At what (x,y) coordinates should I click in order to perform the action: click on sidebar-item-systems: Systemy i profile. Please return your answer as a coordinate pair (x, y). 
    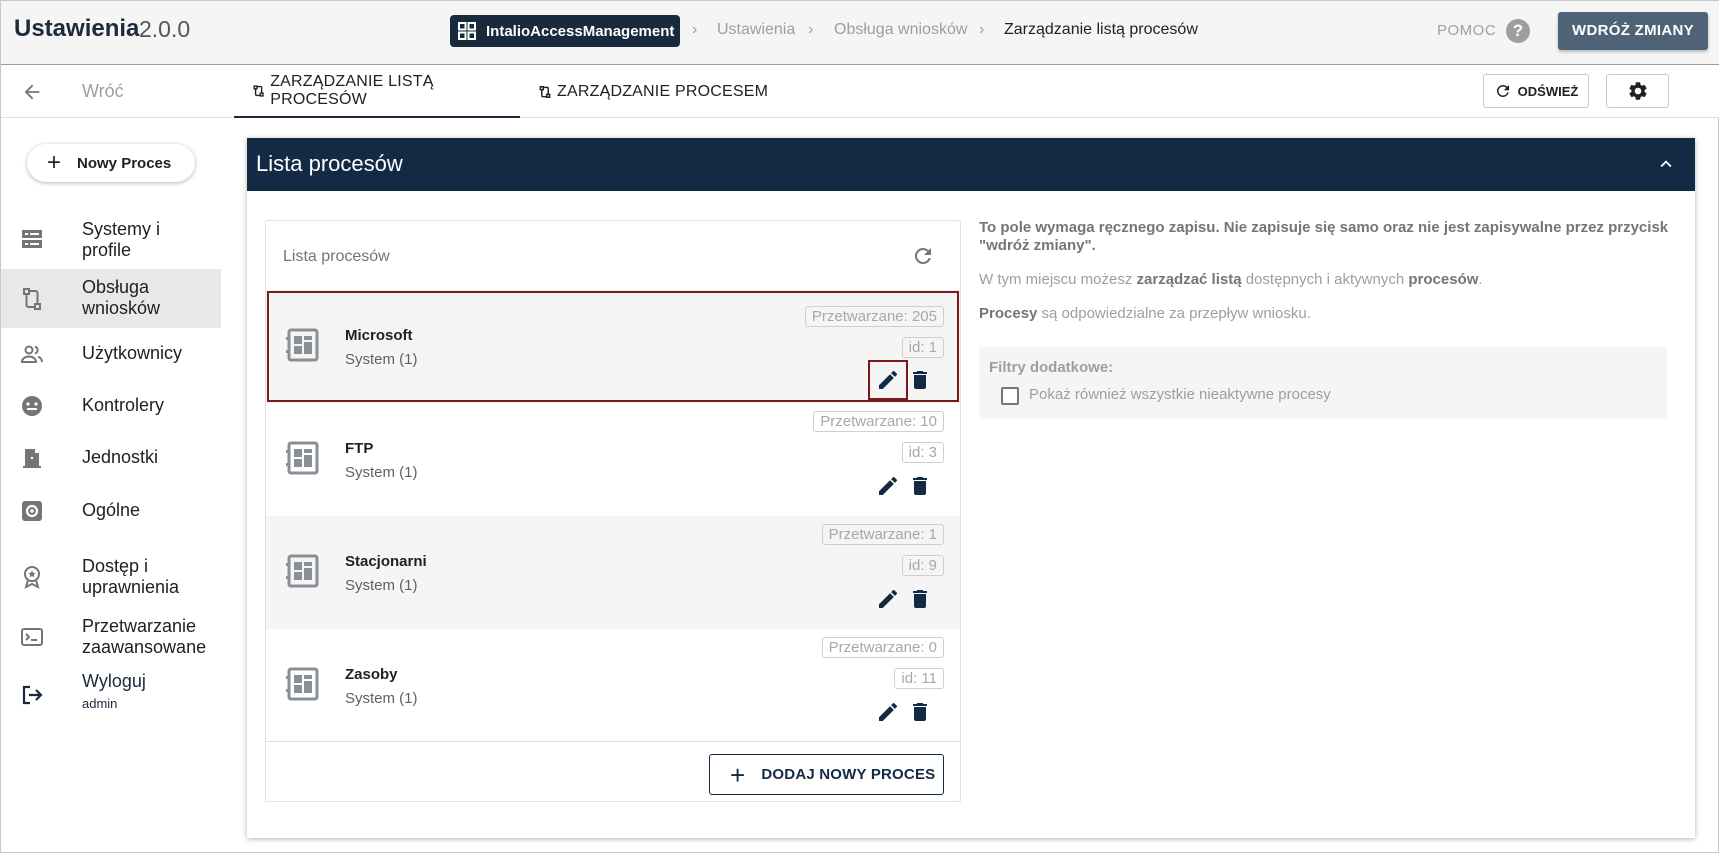
    Looking at the image, I should click on (111, 239).